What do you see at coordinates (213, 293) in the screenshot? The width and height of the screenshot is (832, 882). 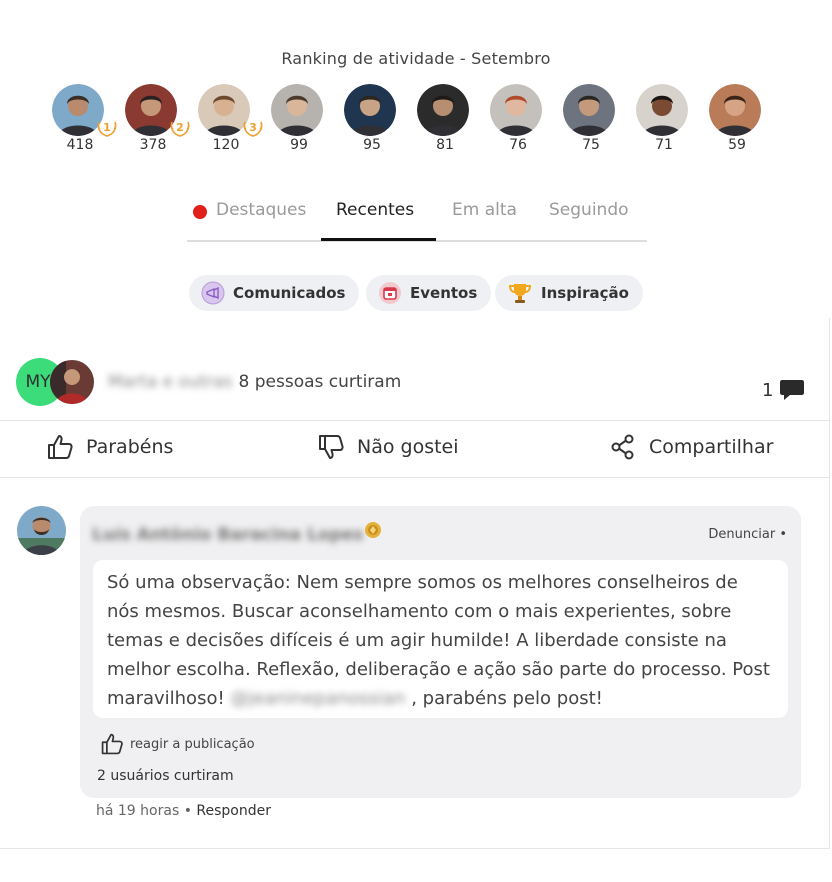 I see `megaphone-icon` at bounding box center [213, 293].